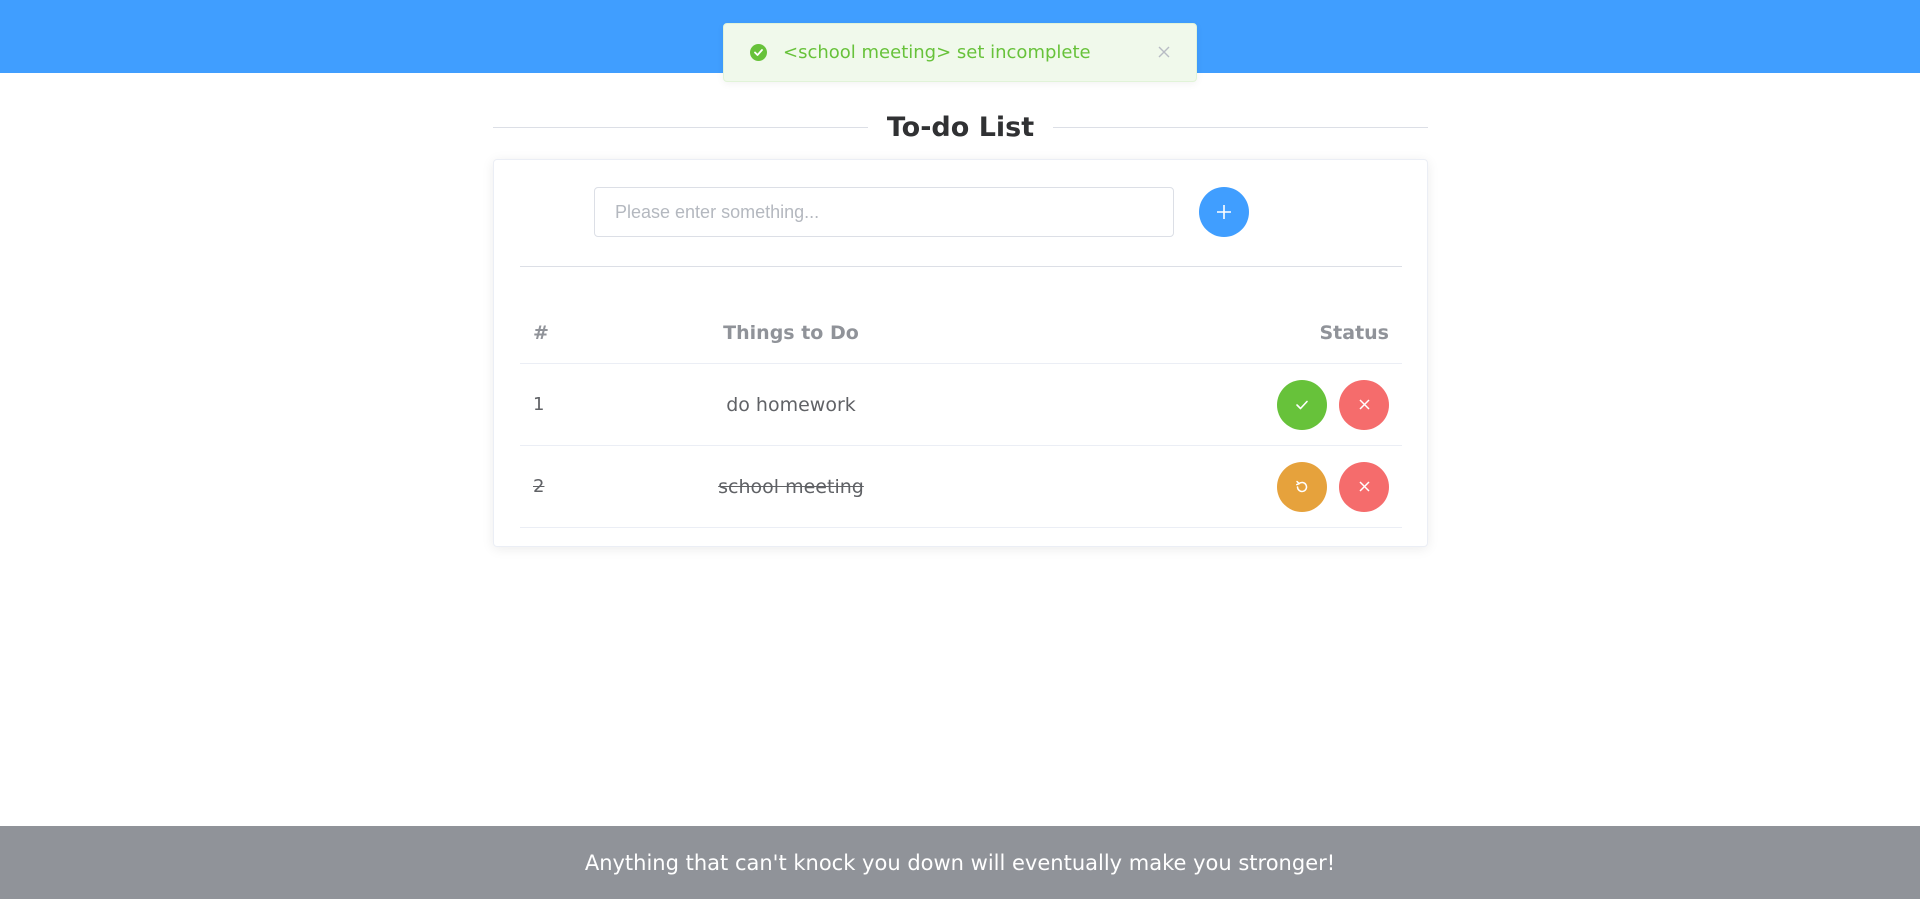  I want to click on todo-input, so click(884, 212).